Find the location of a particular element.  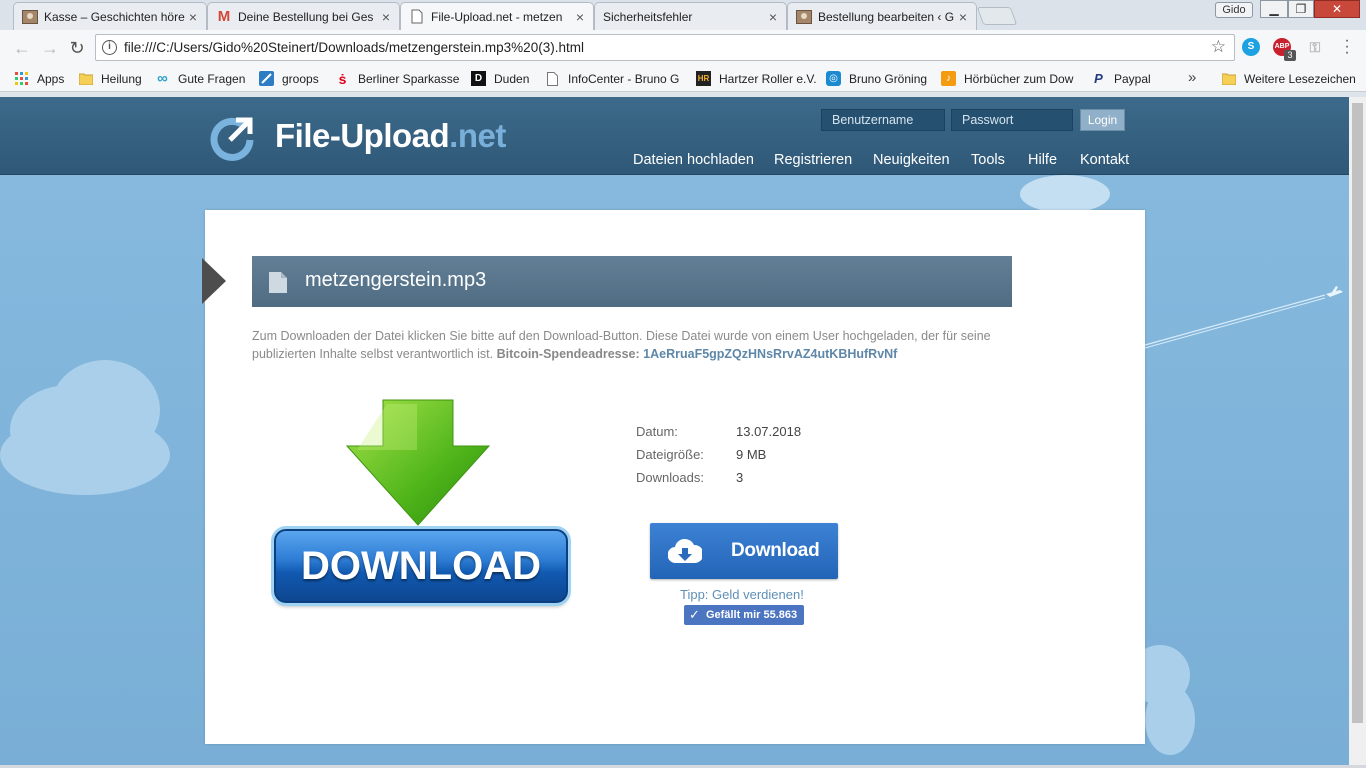

bookmark-groops: groops is located at coordinates (289, 78).